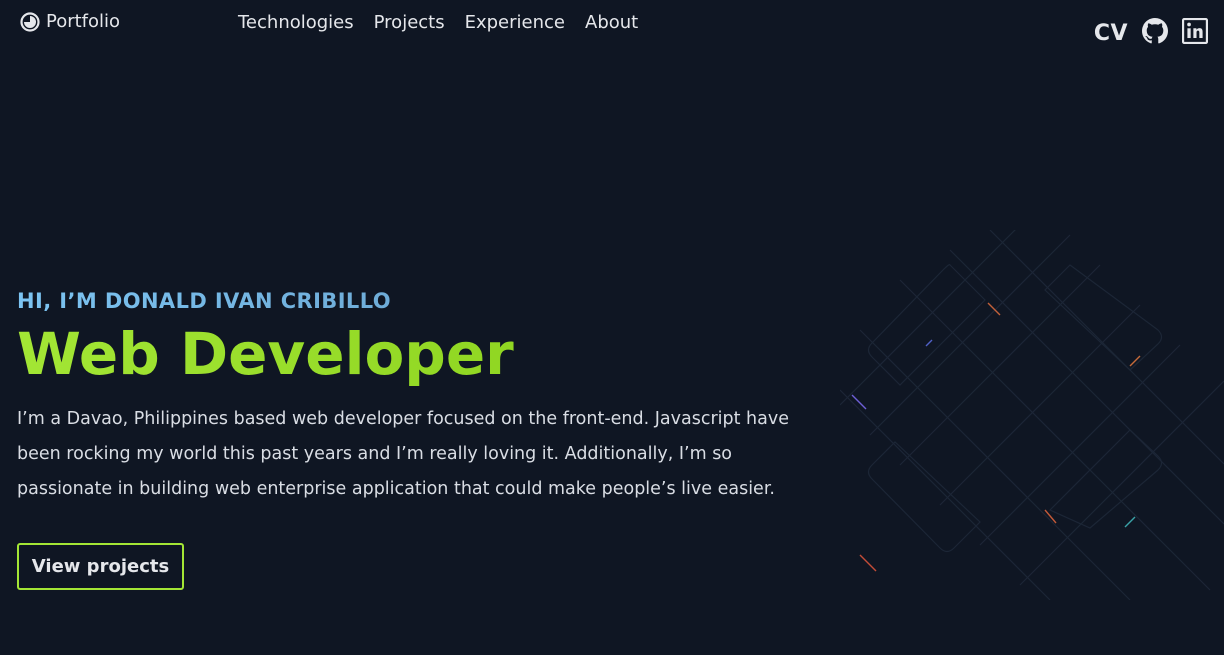 Image resolution: width=1224 pixels, height=655 pixels. I want to click on main-nav: Technologies Projects Experience About, so click(438, 23).